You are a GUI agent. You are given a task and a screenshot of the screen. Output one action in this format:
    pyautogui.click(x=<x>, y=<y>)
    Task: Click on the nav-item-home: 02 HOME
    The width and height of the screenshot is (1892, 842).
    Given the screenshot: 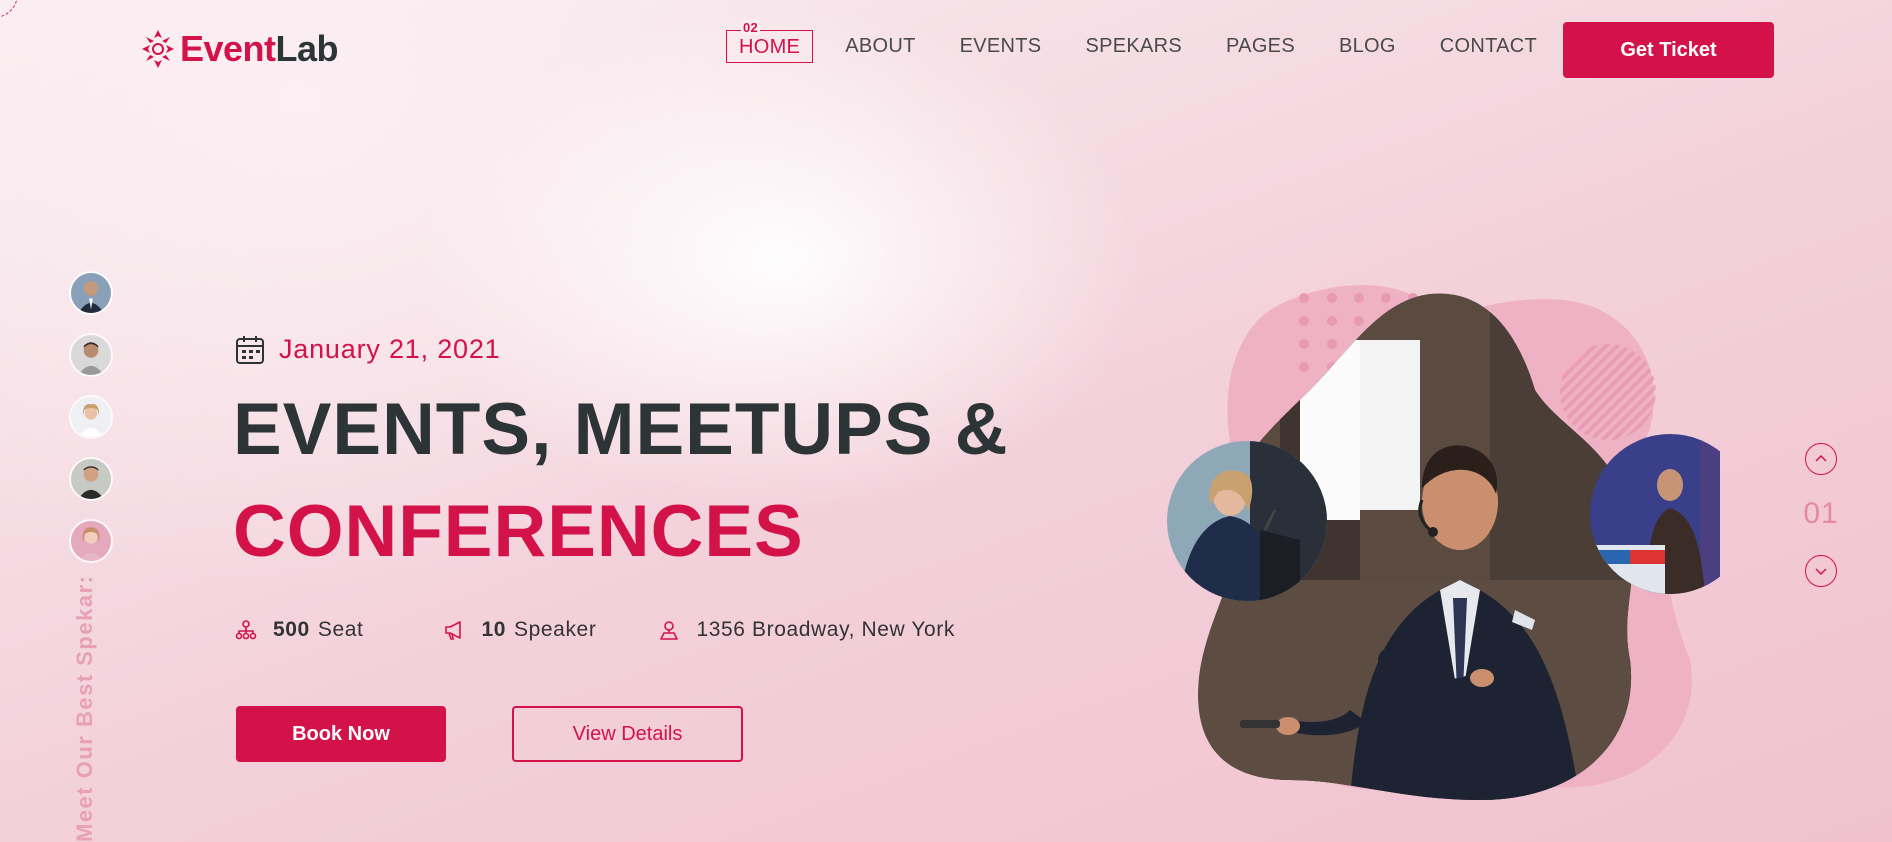 What is the action you would take?
    pyautogui.click(x=770, y=41)
    